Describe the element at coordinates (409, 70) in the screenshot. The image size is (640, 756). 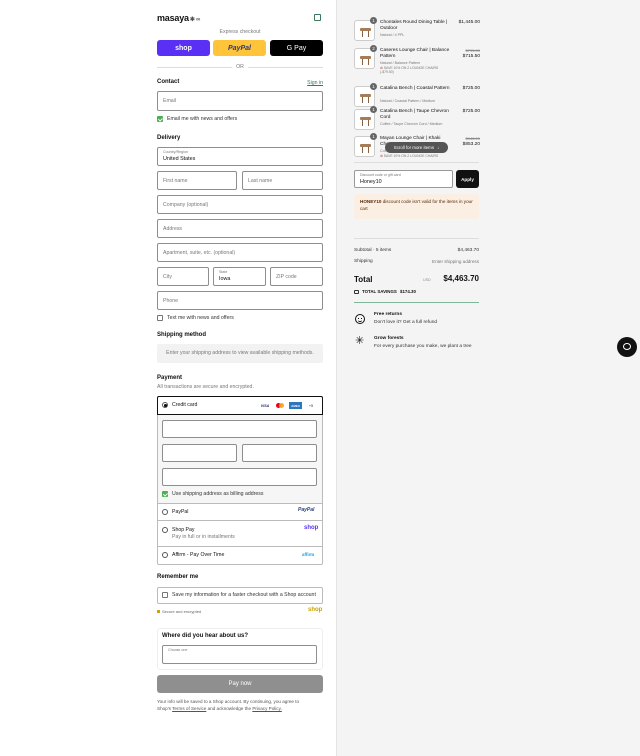
I see `promo-text: SAVE 10% ON 2 LOUNGE CHAIRS (-$79.50)` at that location.